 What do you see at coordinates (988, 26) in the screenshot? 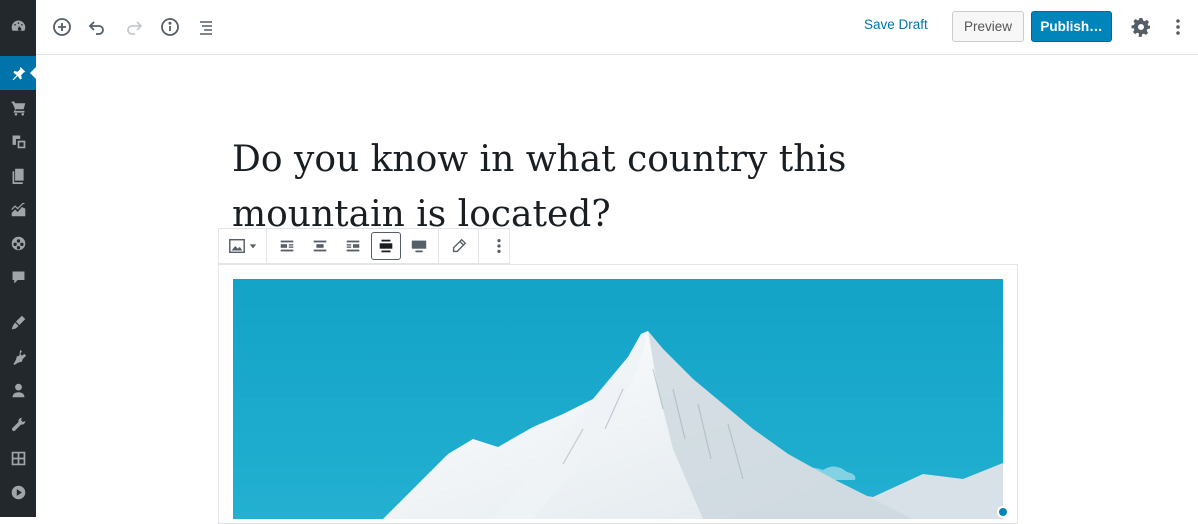
I see `preview-button: Preview` at bounding box center [988, 26].